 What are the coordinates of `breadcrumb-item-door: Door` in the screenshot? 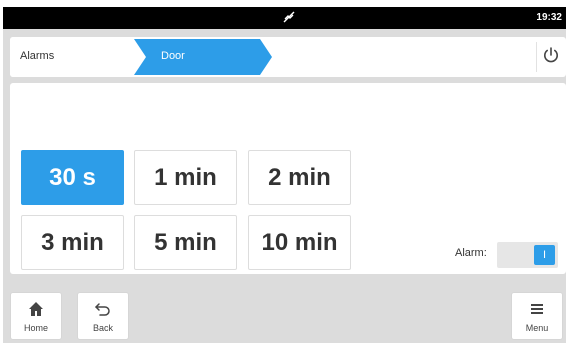 It's located at (204, 57).